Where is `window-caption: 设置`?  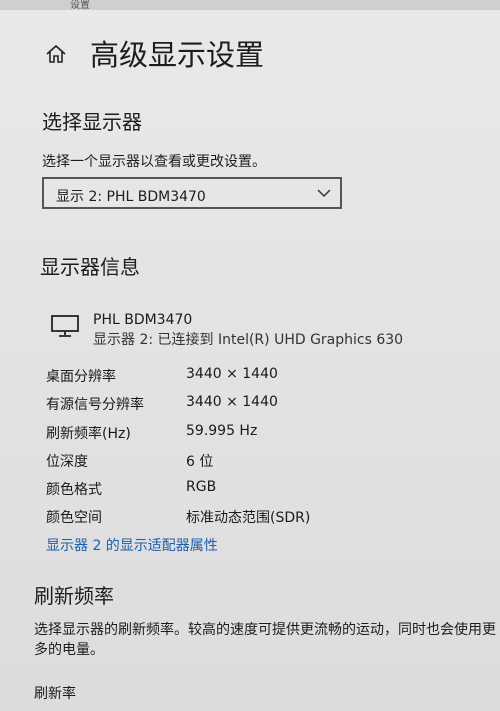 window-caption: 设置 is located at coordinates (80, 5).